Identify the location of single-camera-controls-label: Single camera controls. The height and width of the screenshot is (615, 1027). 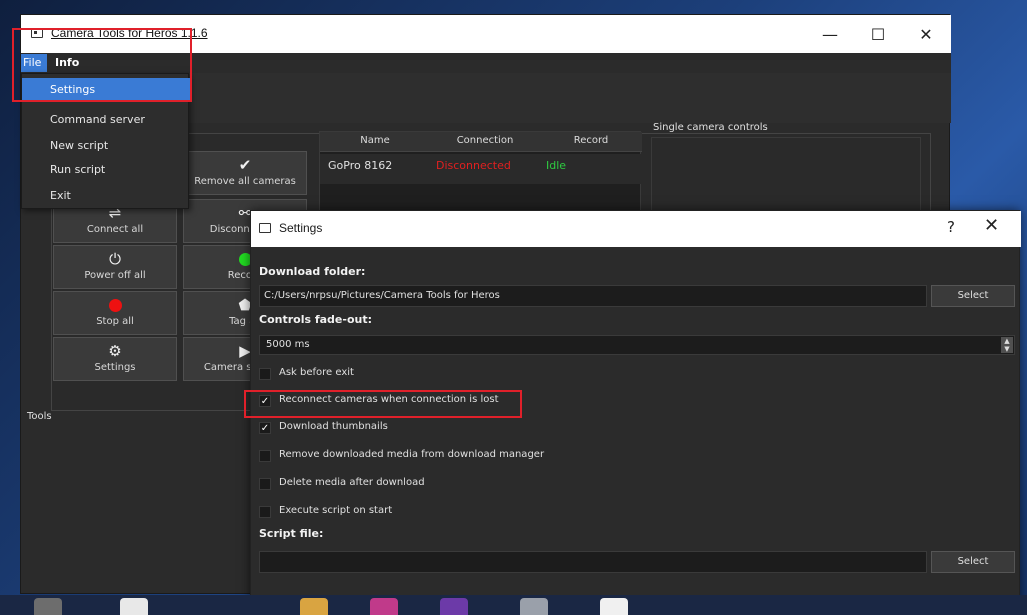
(710, 127).